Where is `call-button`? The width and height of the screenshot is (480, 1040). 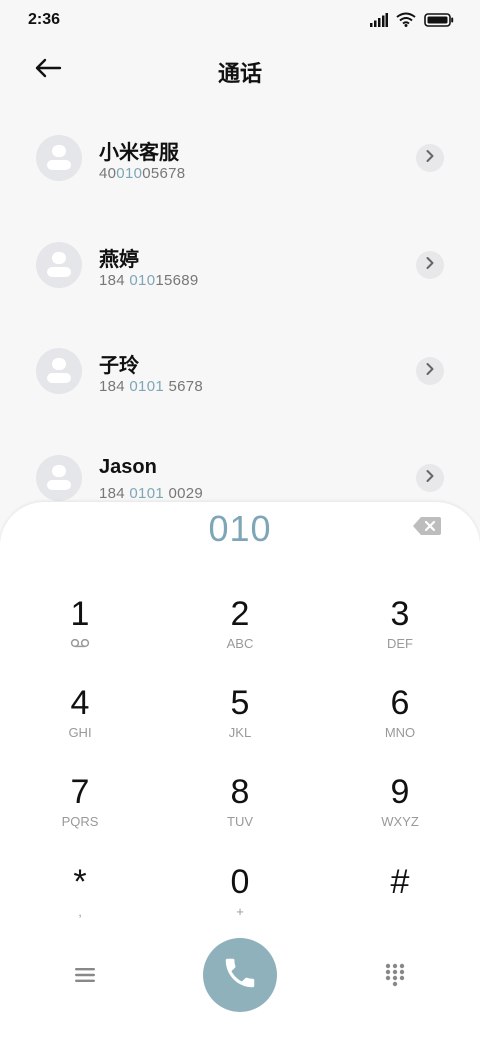
call-button is located at coordinates (240, 975).